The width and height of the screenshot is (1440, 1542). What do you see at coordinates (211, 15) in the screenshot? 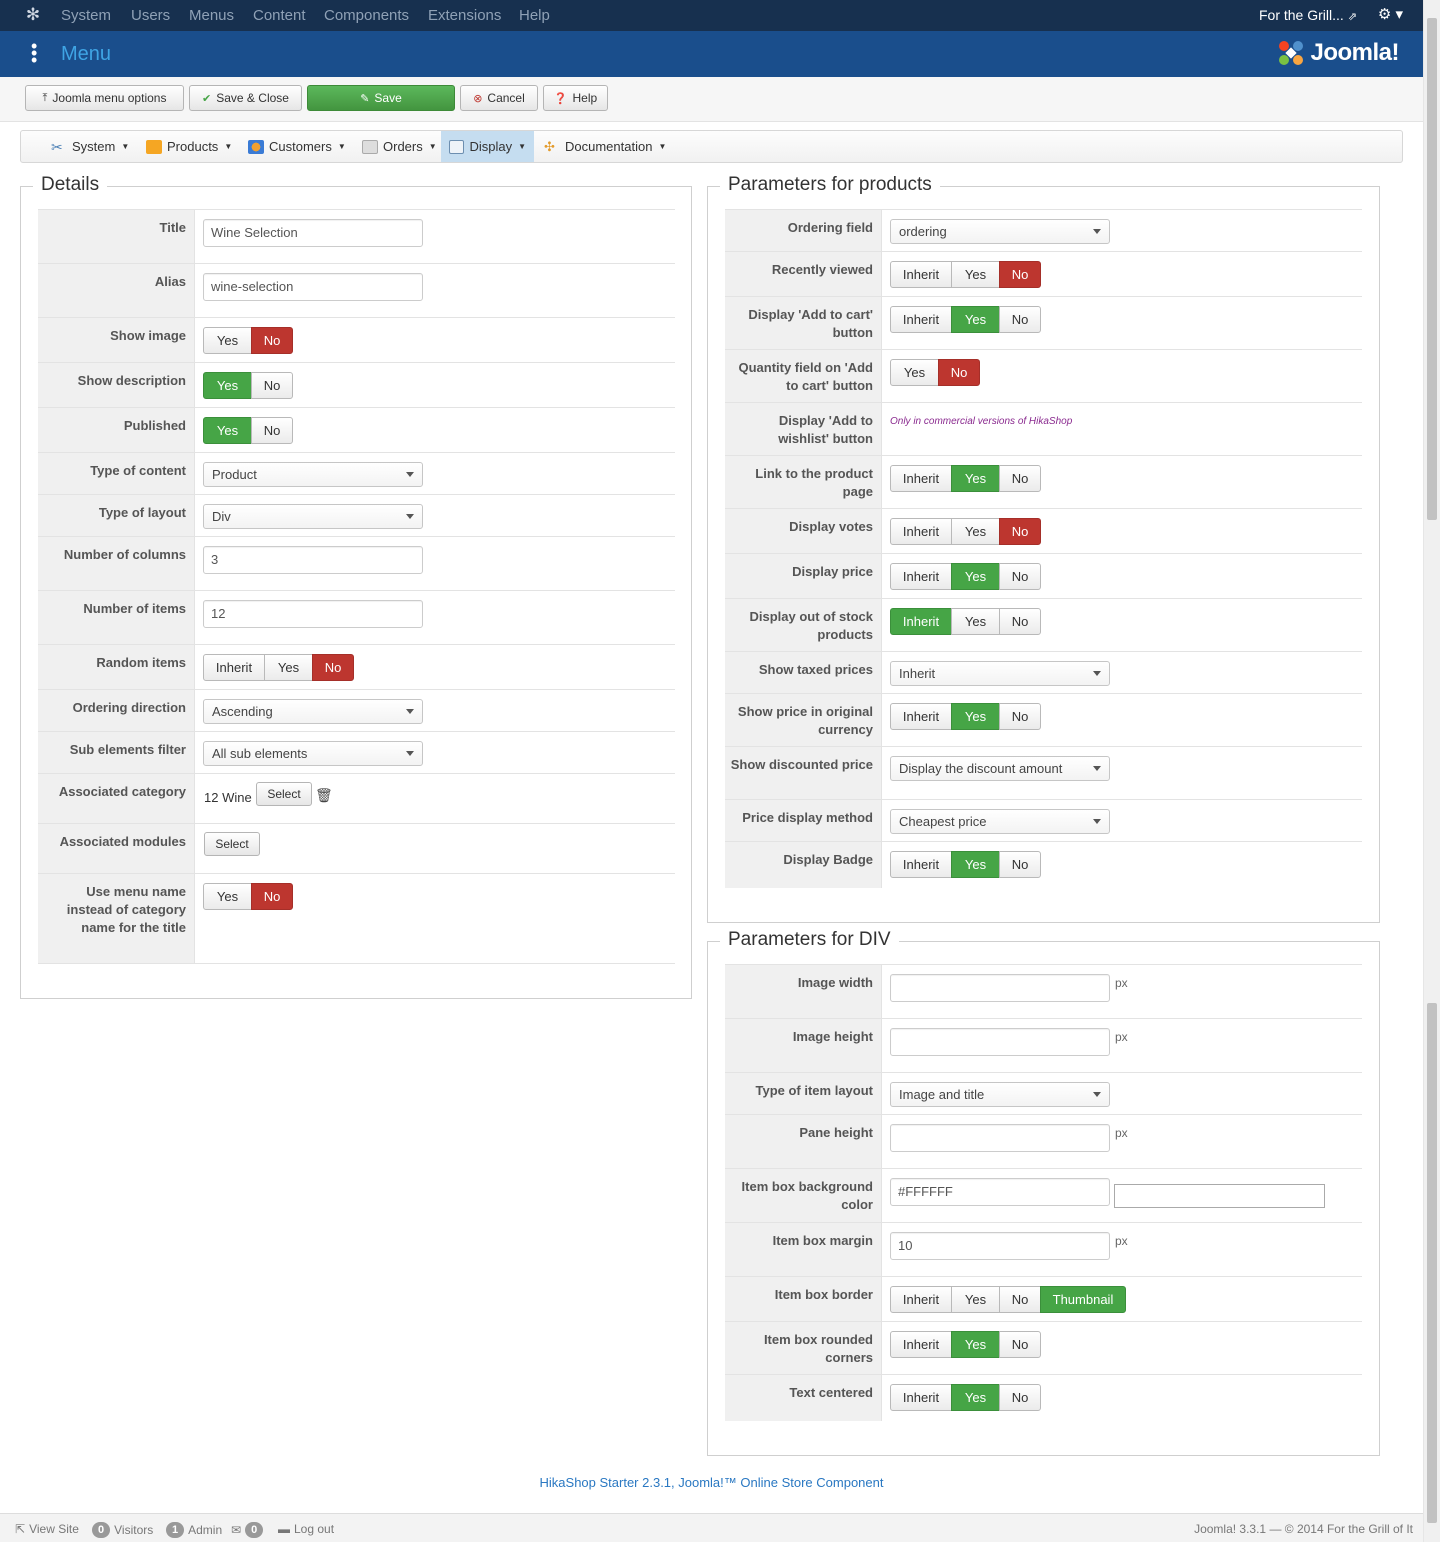
I see `nav-menus: Menus` at bounding box center [211, 15].